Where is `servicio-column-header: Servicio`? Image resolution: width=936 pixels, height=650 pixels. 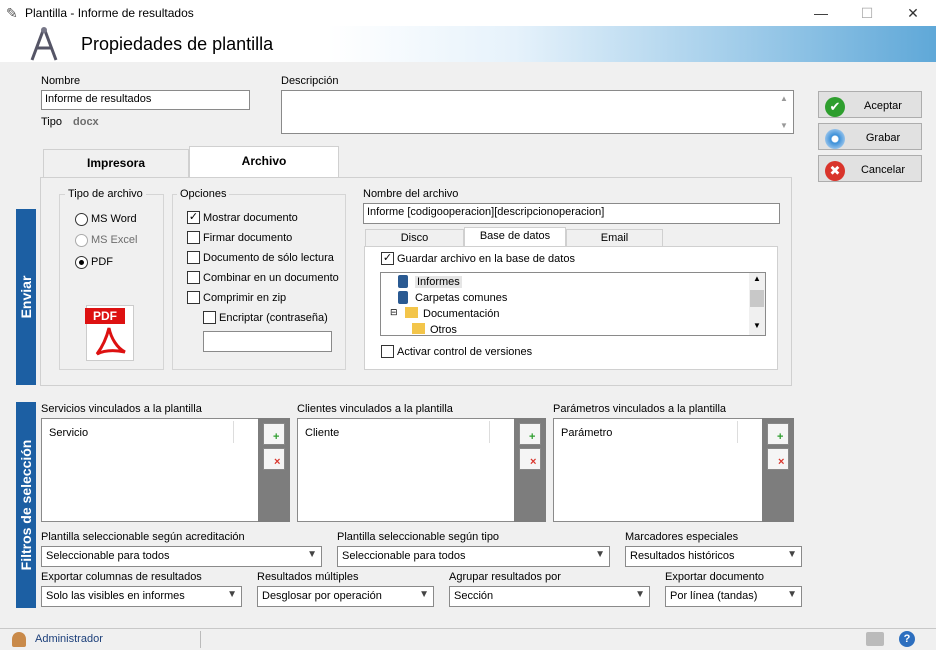
servicio-column-header: Servicio is located at coordinates (68, 433).